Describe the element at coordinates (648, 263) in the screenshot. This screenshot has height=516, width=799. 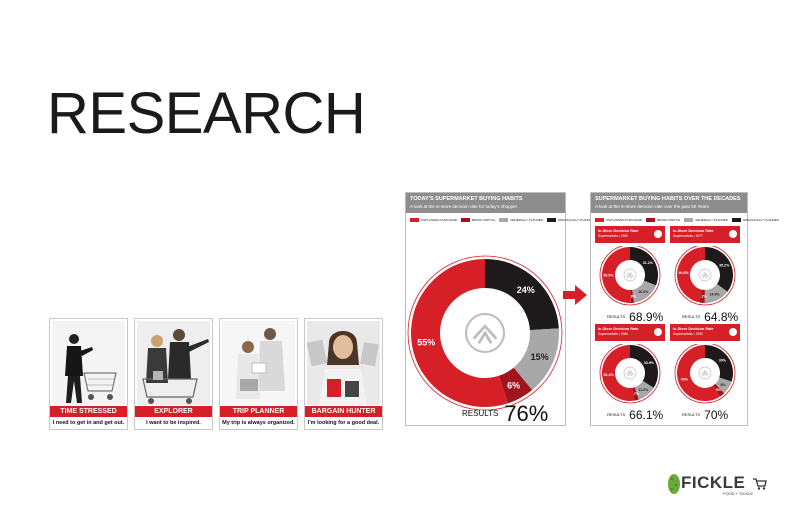
I see `slice-label: 31.1%` at that location.